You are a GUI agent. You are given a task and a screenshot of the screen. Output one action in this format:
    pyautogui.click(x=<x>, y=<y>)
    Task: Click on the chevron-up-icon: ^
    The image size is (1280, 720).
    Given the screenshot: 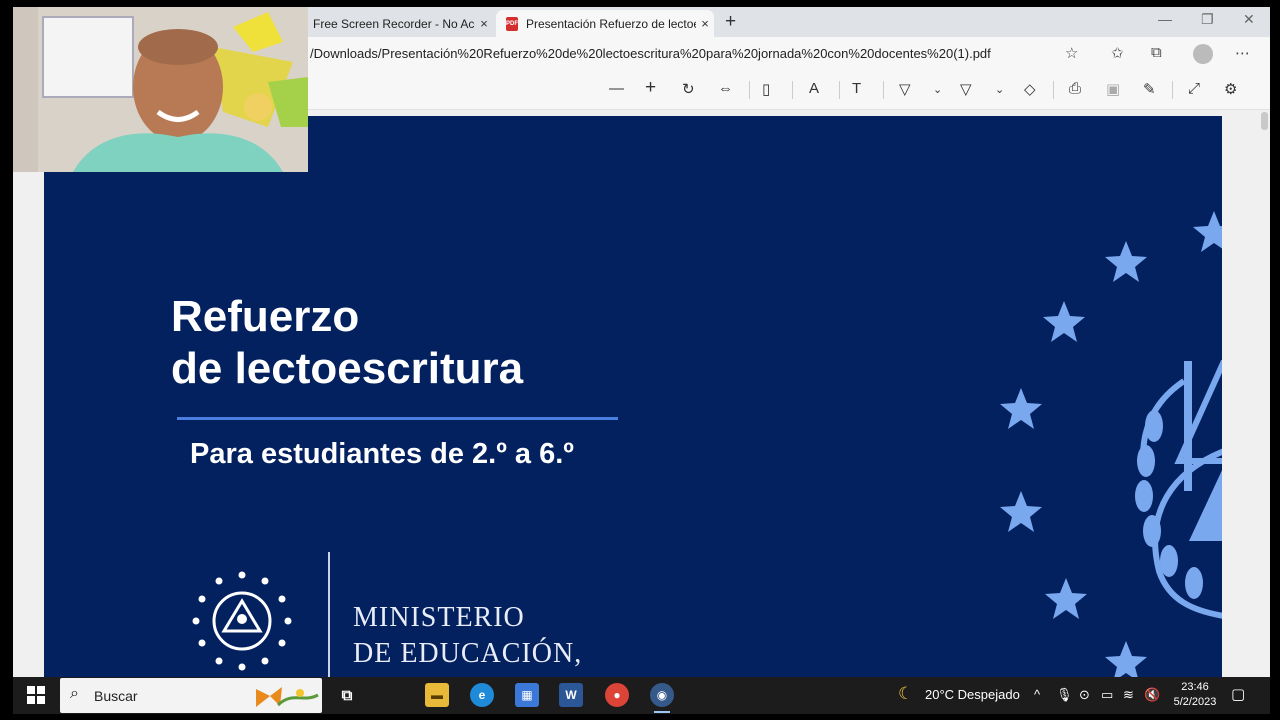 What is the action you would take?
    pyautogui.click(x=1037, y=694)
    